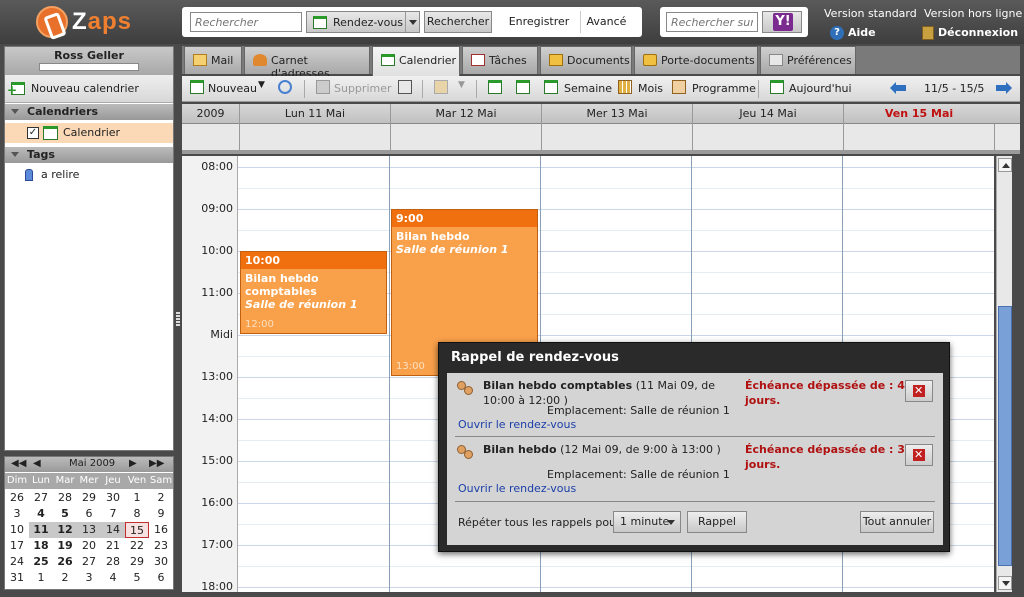 The height and width of the screenshot is (597, 1024). Describe the element at coordinates (717, 522) in the screenshot. I see `snooze-button: Rappel` at that location.